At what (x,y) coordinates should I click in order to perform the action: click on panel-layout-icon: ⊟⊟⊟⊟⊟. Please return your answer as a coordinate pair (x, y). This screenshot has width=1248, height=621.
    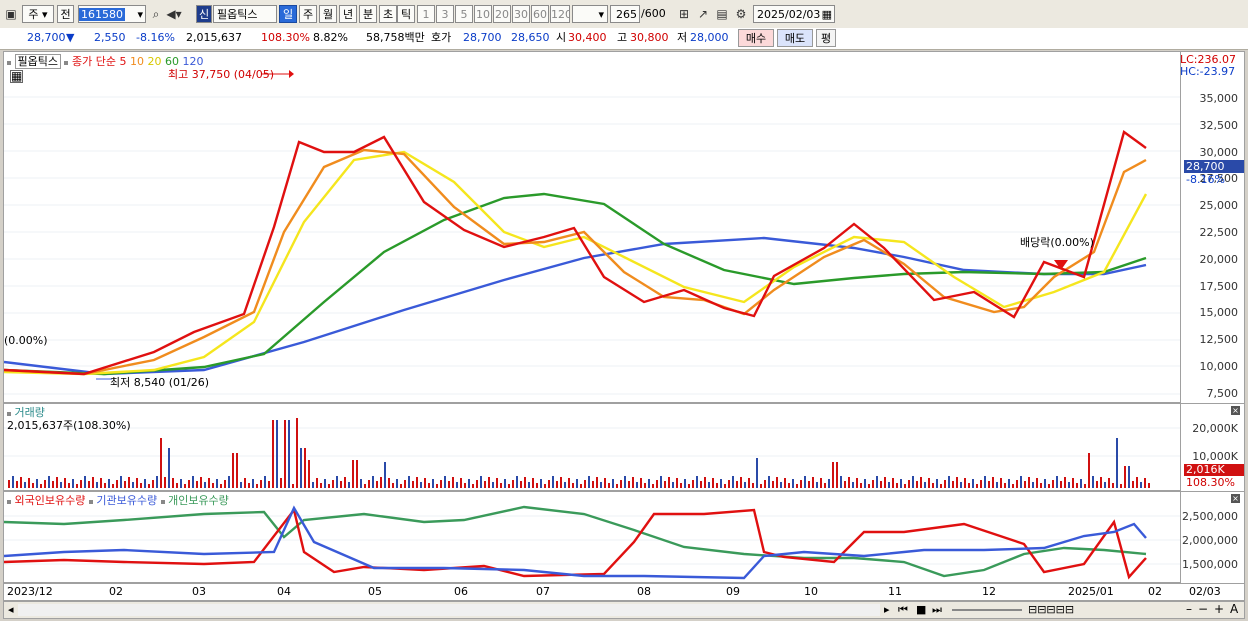
    Looking at the image, I should click on (1051, 609).